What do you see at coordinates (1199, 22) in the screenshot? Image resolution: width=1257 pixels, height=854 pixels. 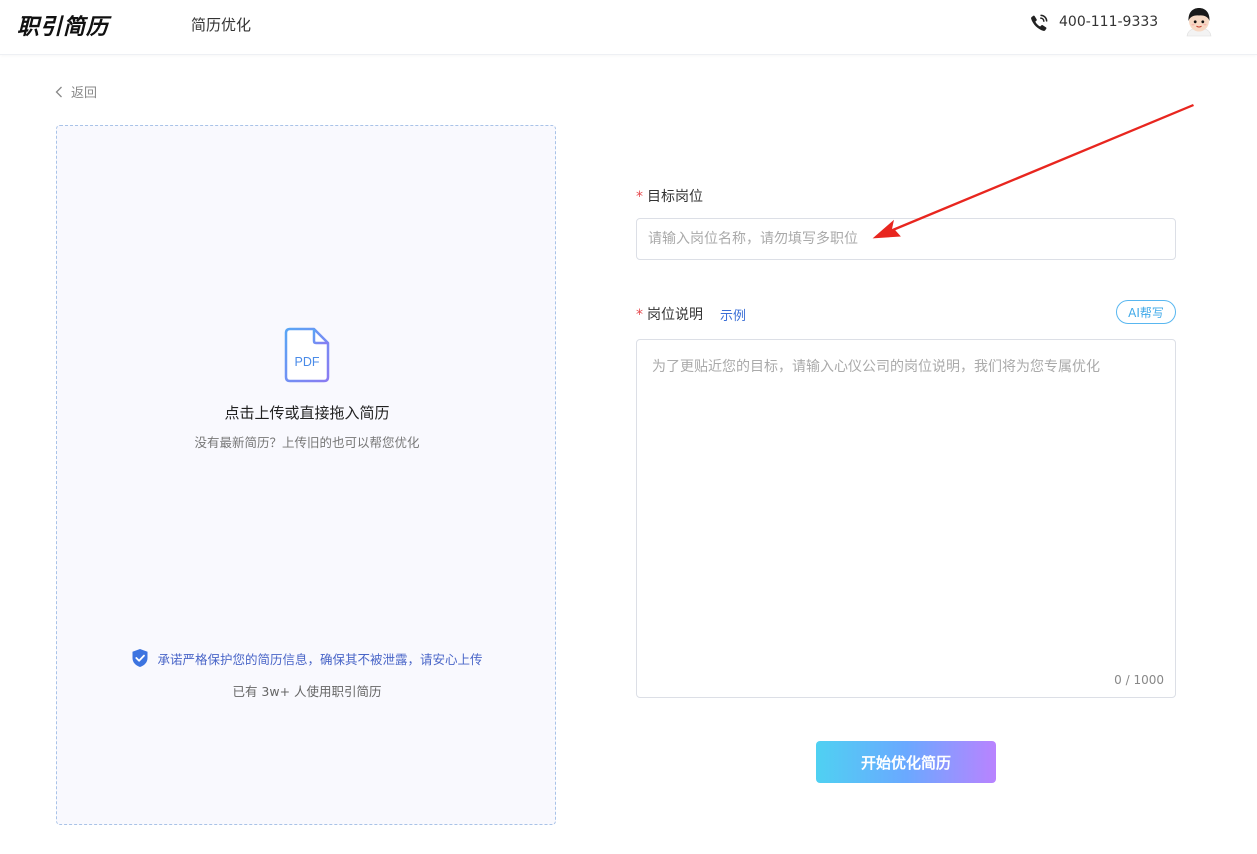 I see `user-avatar` at bounding box center [1199, 22].